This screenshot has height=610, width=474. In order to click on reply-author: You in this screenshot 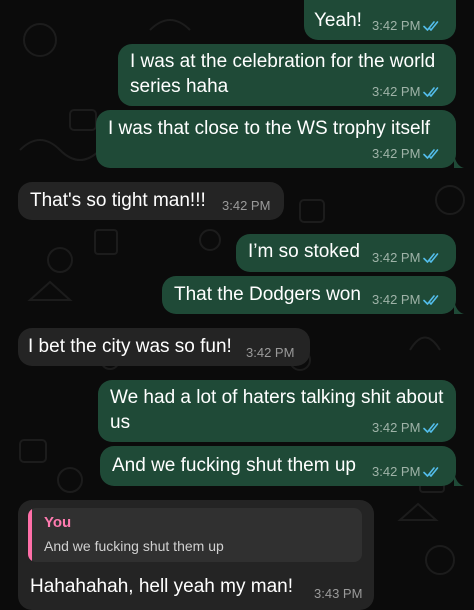, I will do `click(58, 522)`.